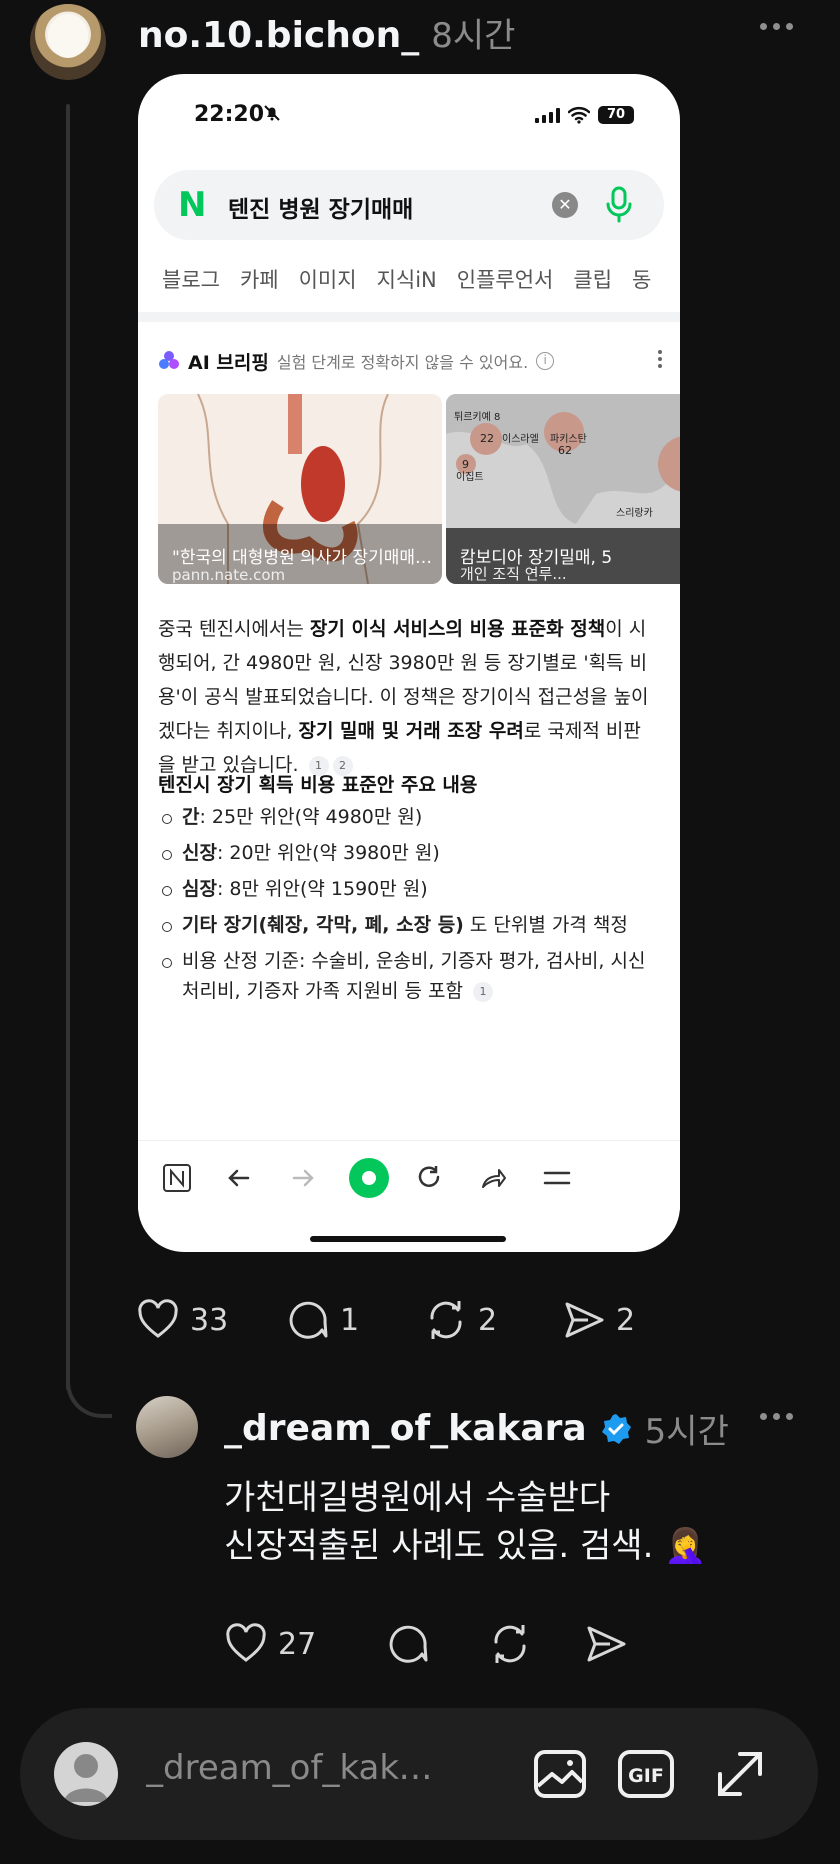  I want to click on bullet-text: : 25만 위안(약 4980만 원), so click(311, 817).